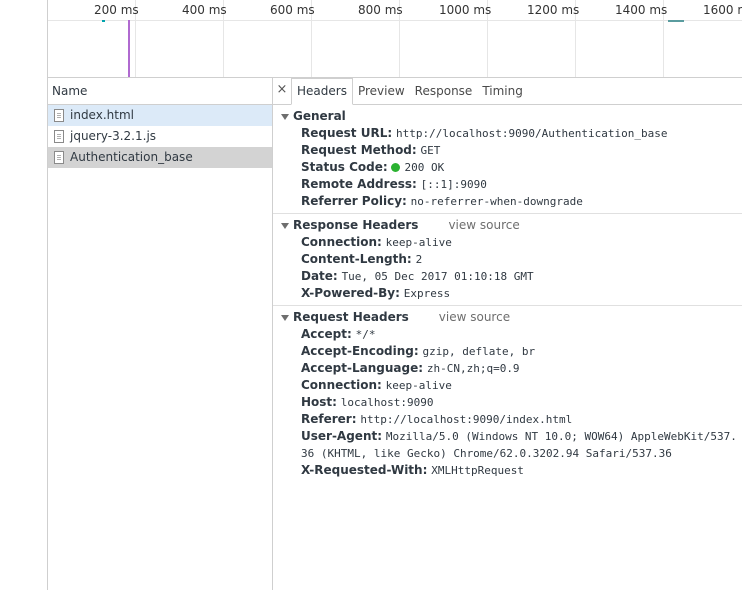 Image resolution: width=742 pixels, height=590 pixels. What do you see at coordinates (329, 419) in the screenshot?
I see `header-key: Referer:` at bounding box center [329, 419].